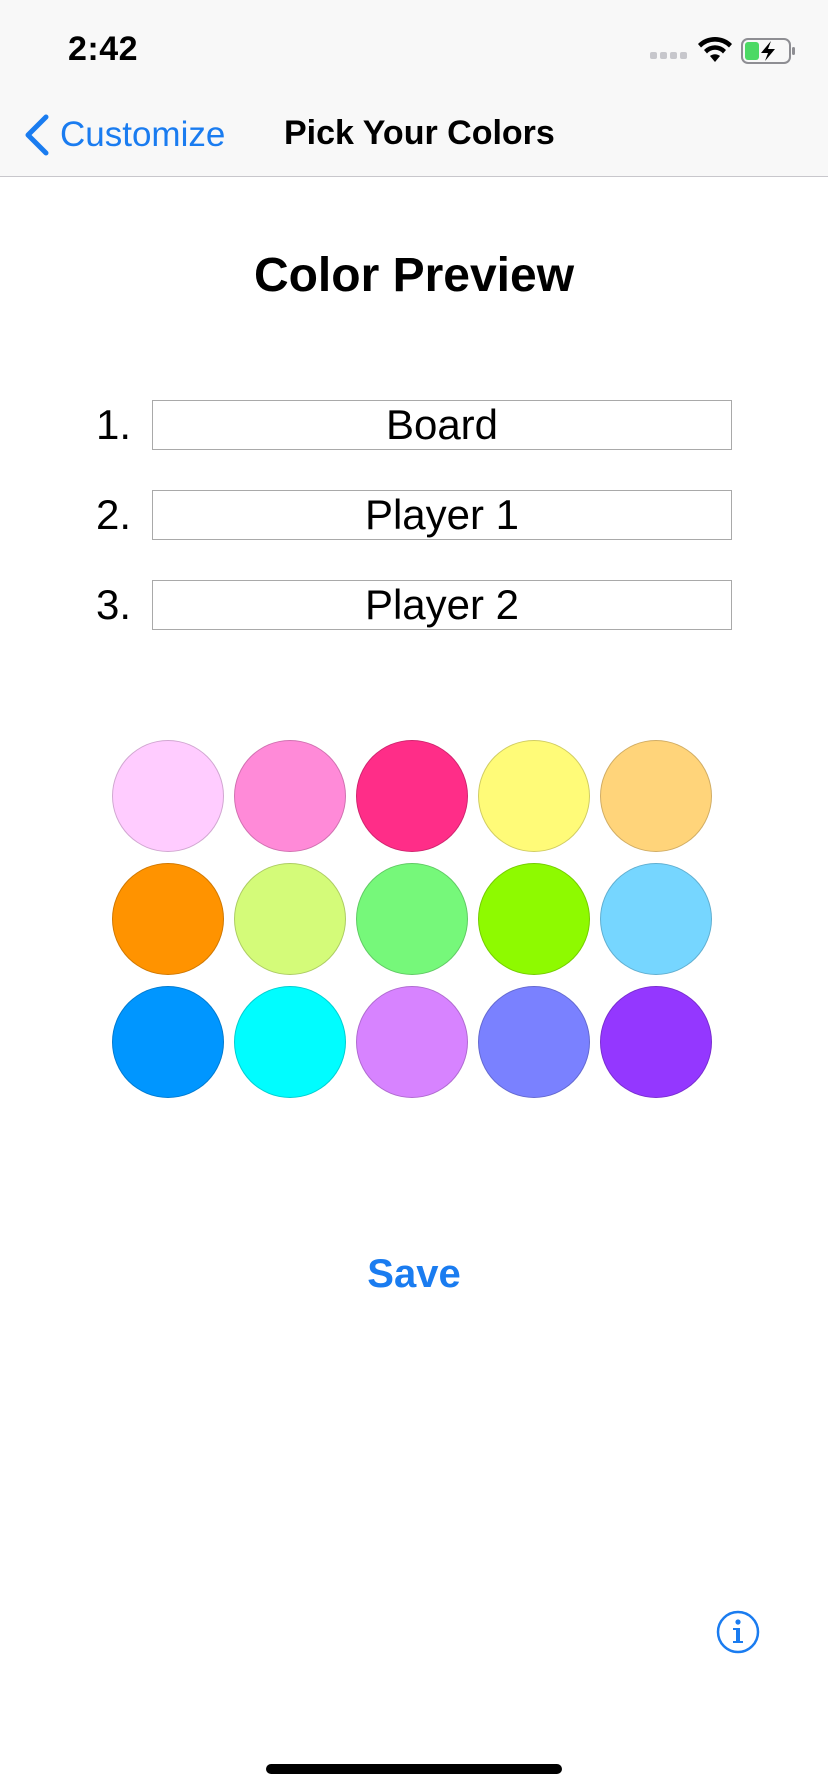 Image resolution: width=828 pixels, height=1792 pixels. Describe the element at coordinates (442, 515) in the screenshot. I see `player-1-color-field: Player 1` at that location.